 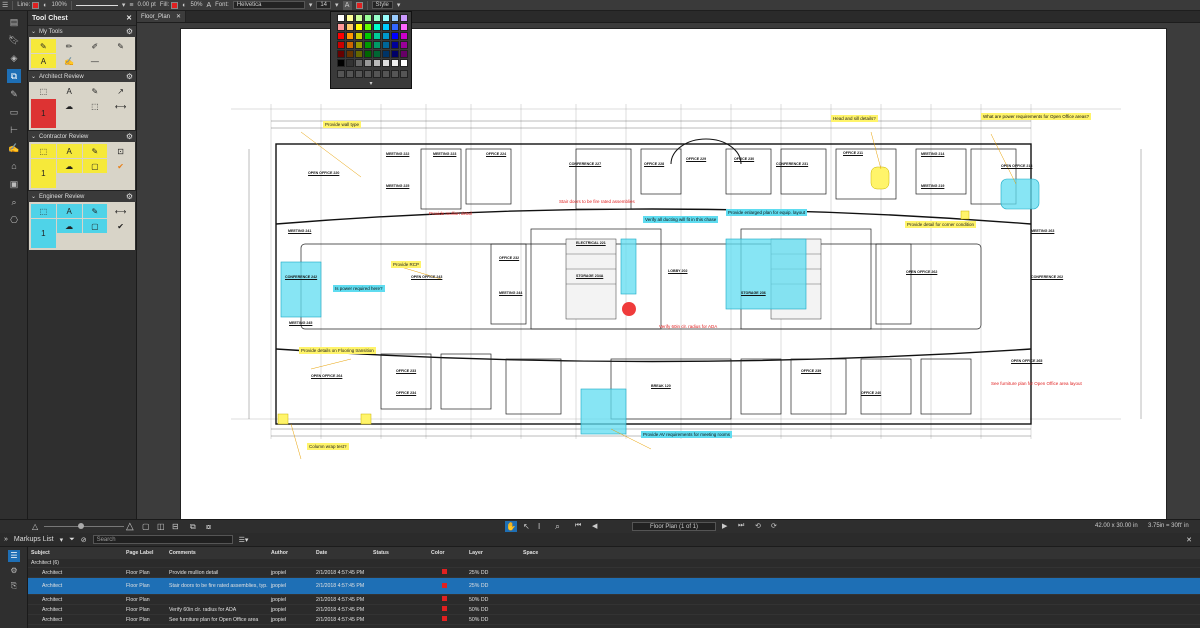 I want to click on bookmarks-icon: 🔖︎, so click(x=14, y=40).